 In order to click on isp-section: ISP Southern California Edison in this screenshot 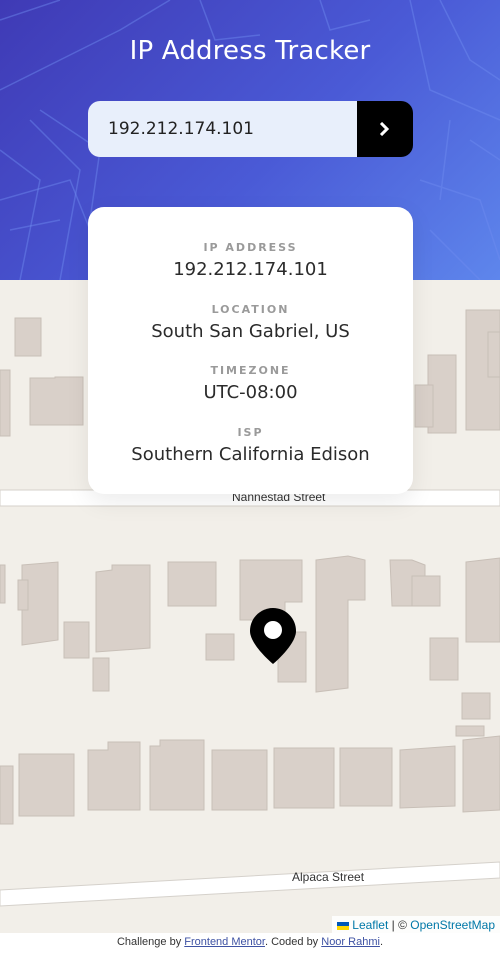, I will do `click(250, 457)`.